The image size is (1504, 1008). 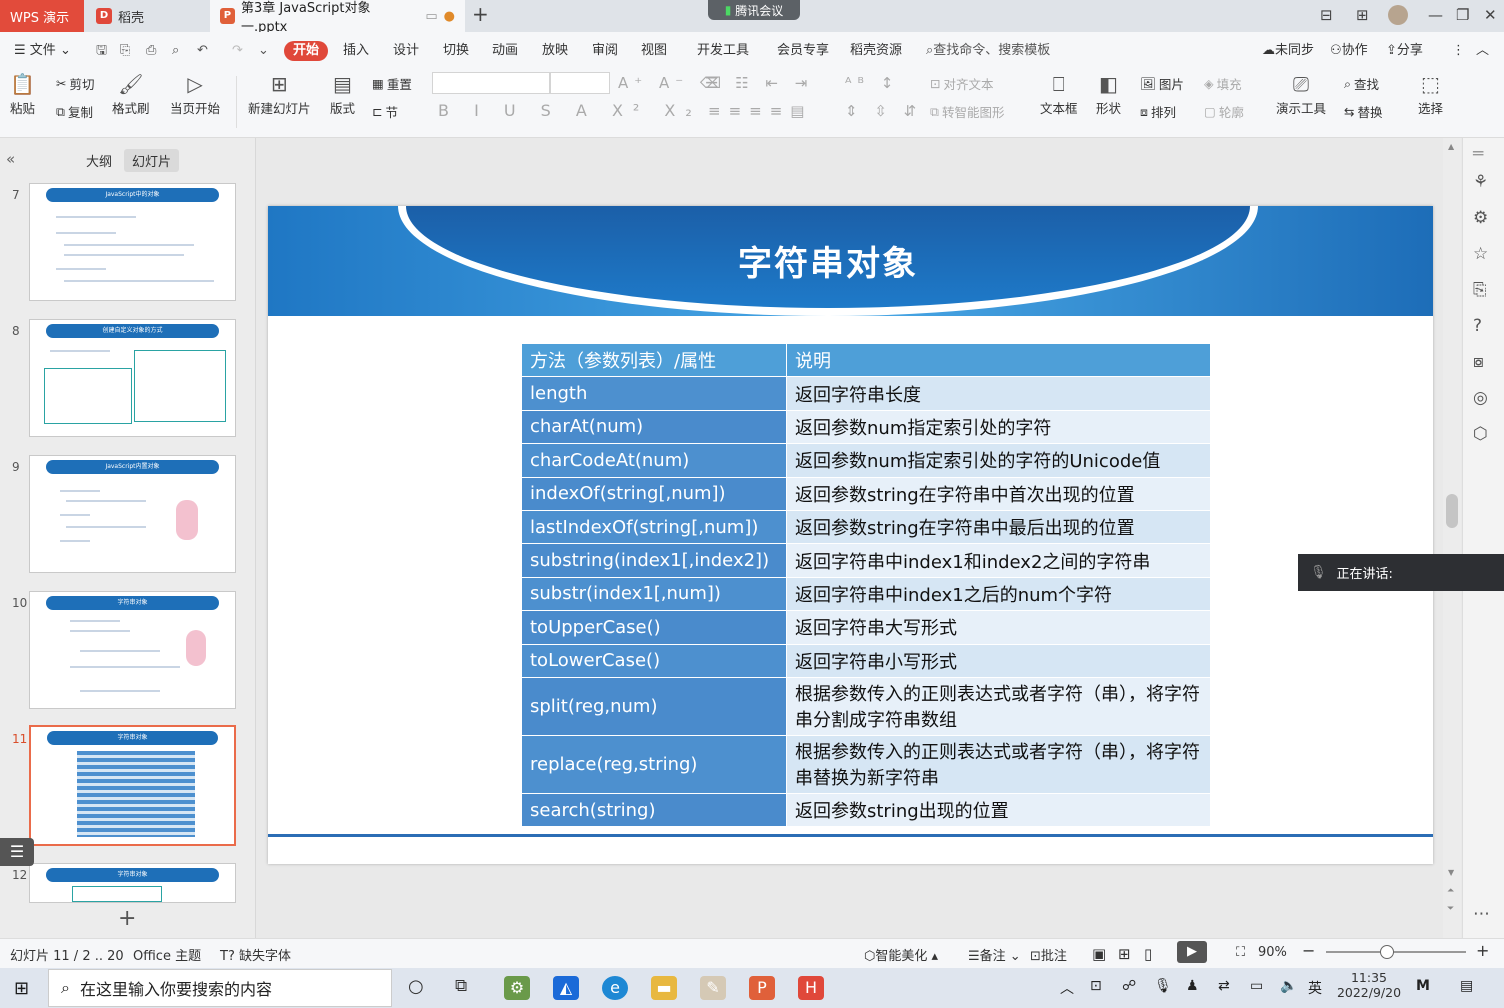 I want to click on ime-indicator: 英, so click(x=1315, y=988).